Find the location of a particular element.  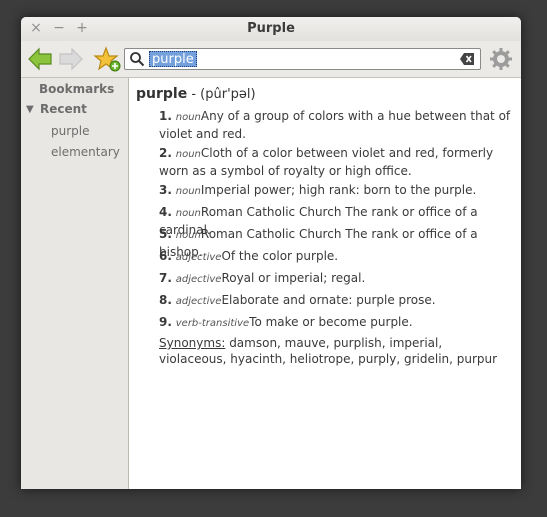

definition-number: 3. is located at coordinates (165, 190).